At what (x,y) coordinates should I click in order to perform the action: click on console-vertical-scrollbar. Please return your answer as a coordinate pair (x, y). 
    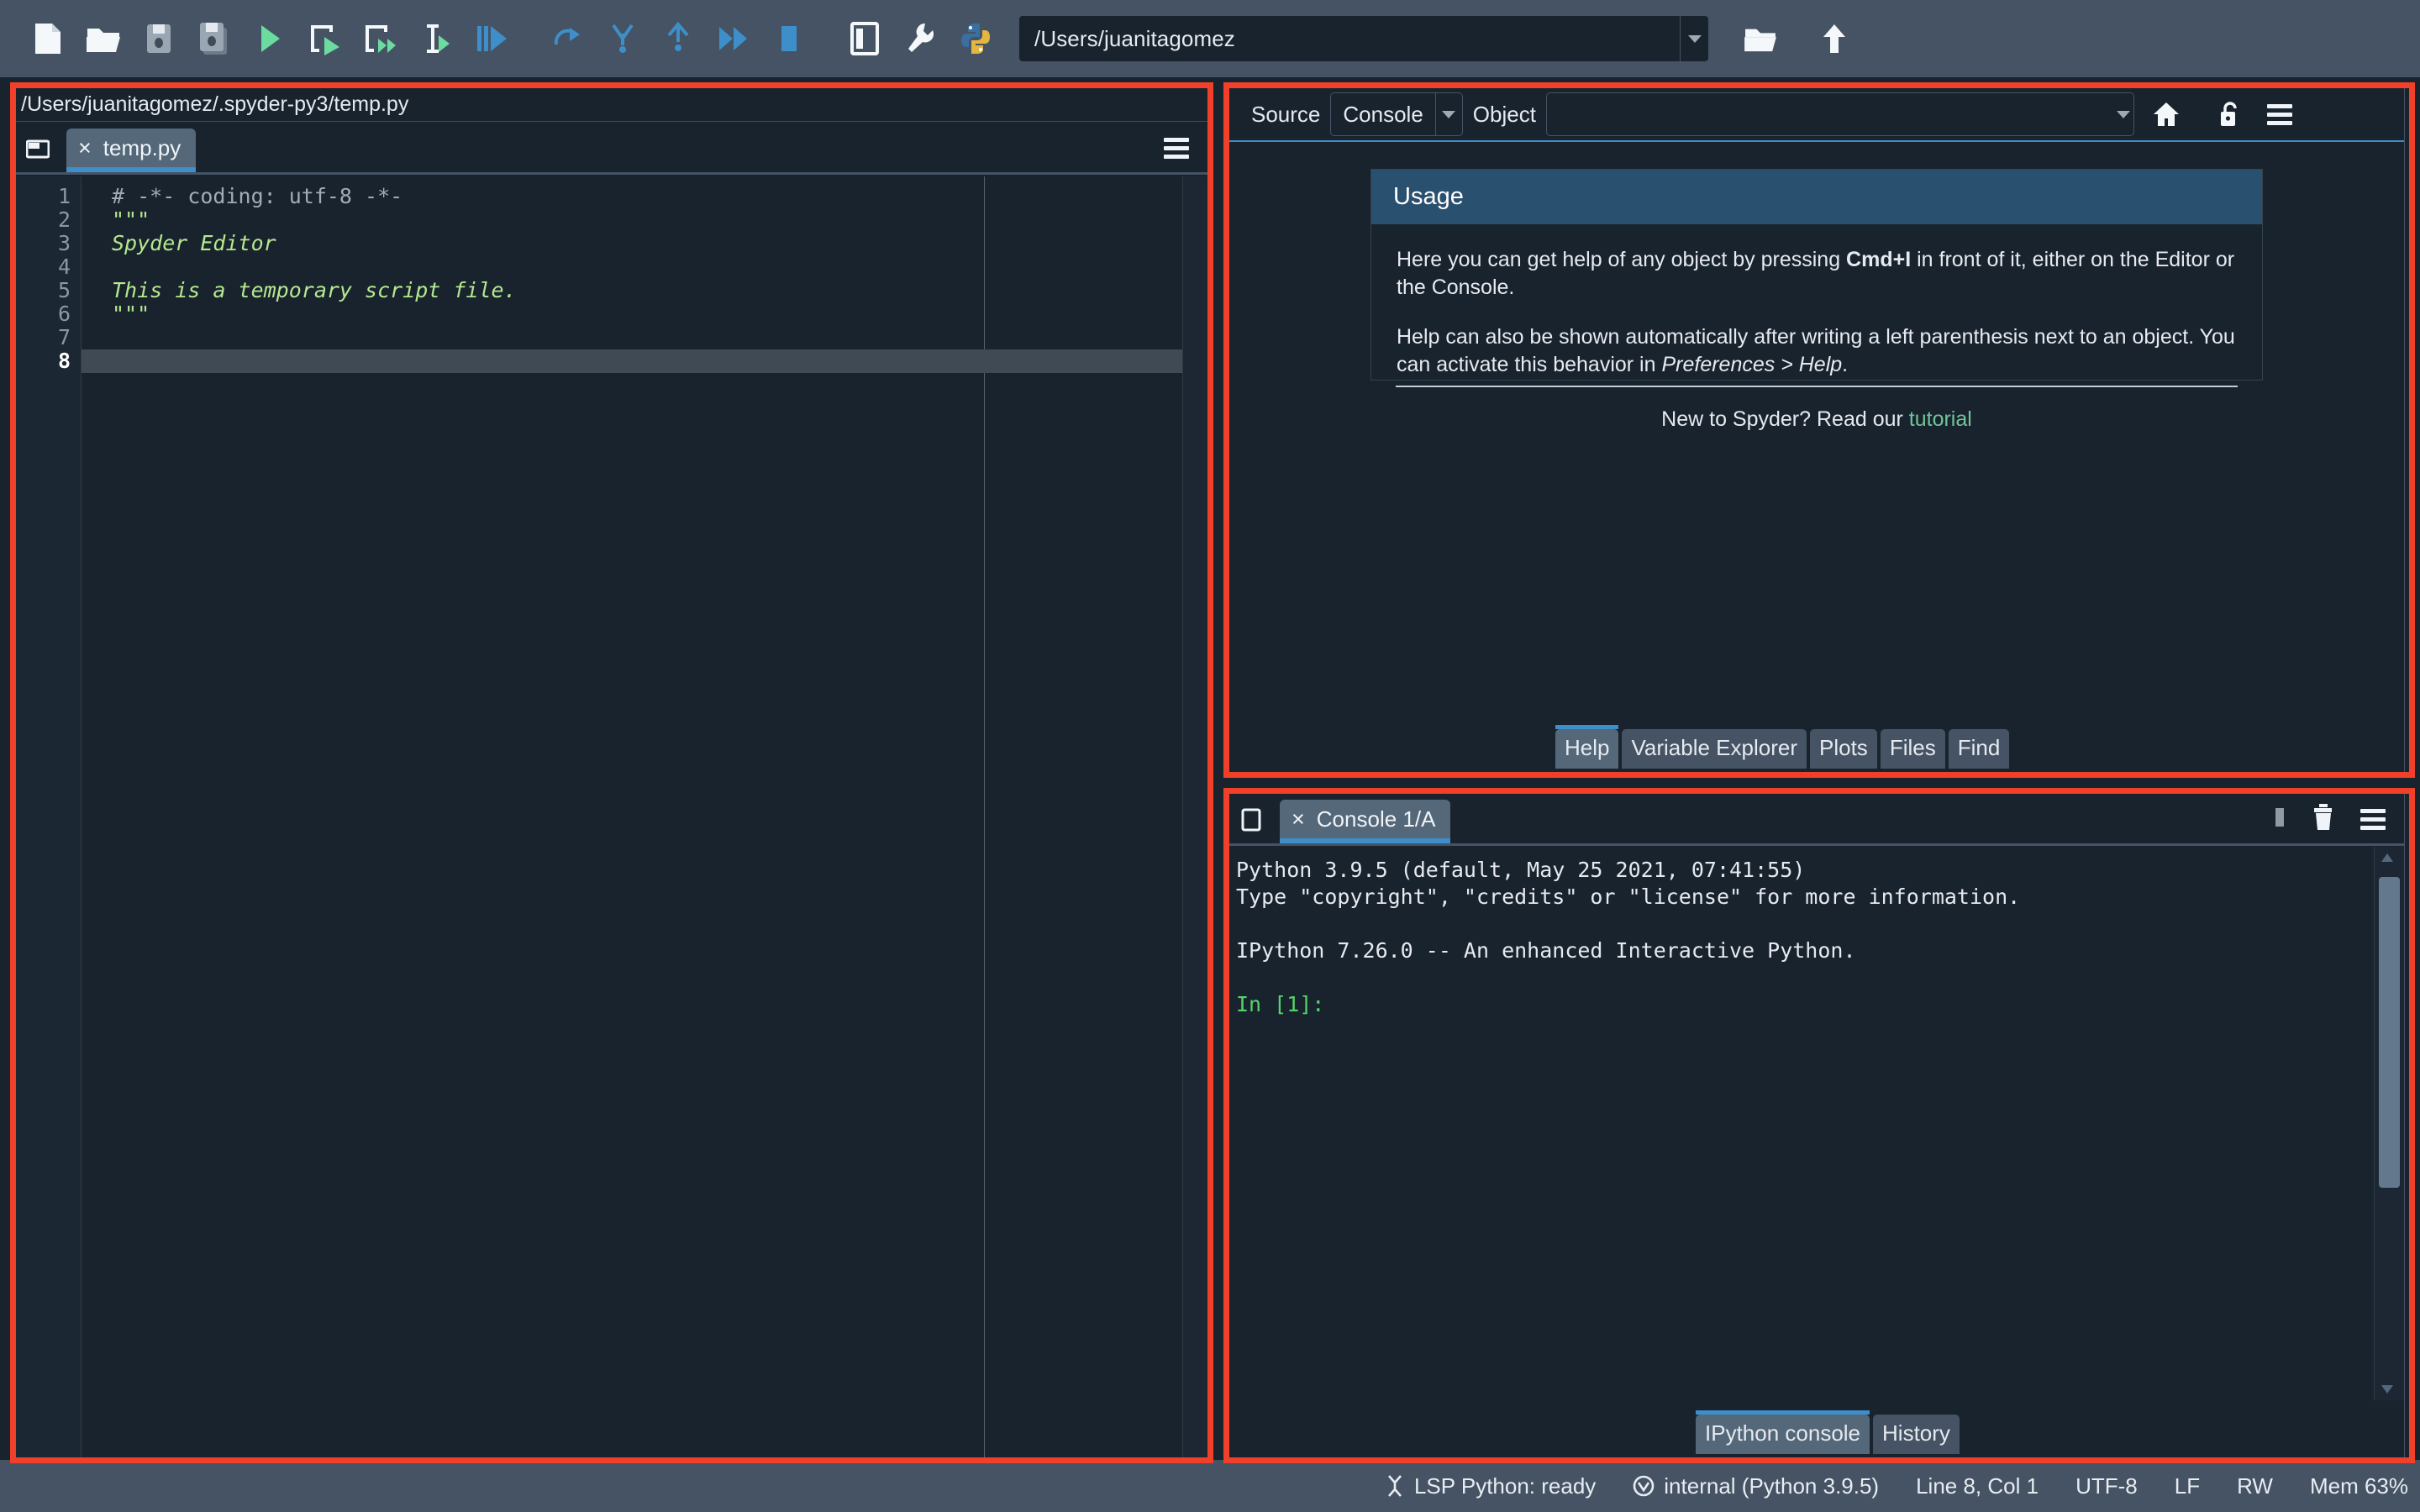
    Looking at the image, I should click on (2389, 1123).